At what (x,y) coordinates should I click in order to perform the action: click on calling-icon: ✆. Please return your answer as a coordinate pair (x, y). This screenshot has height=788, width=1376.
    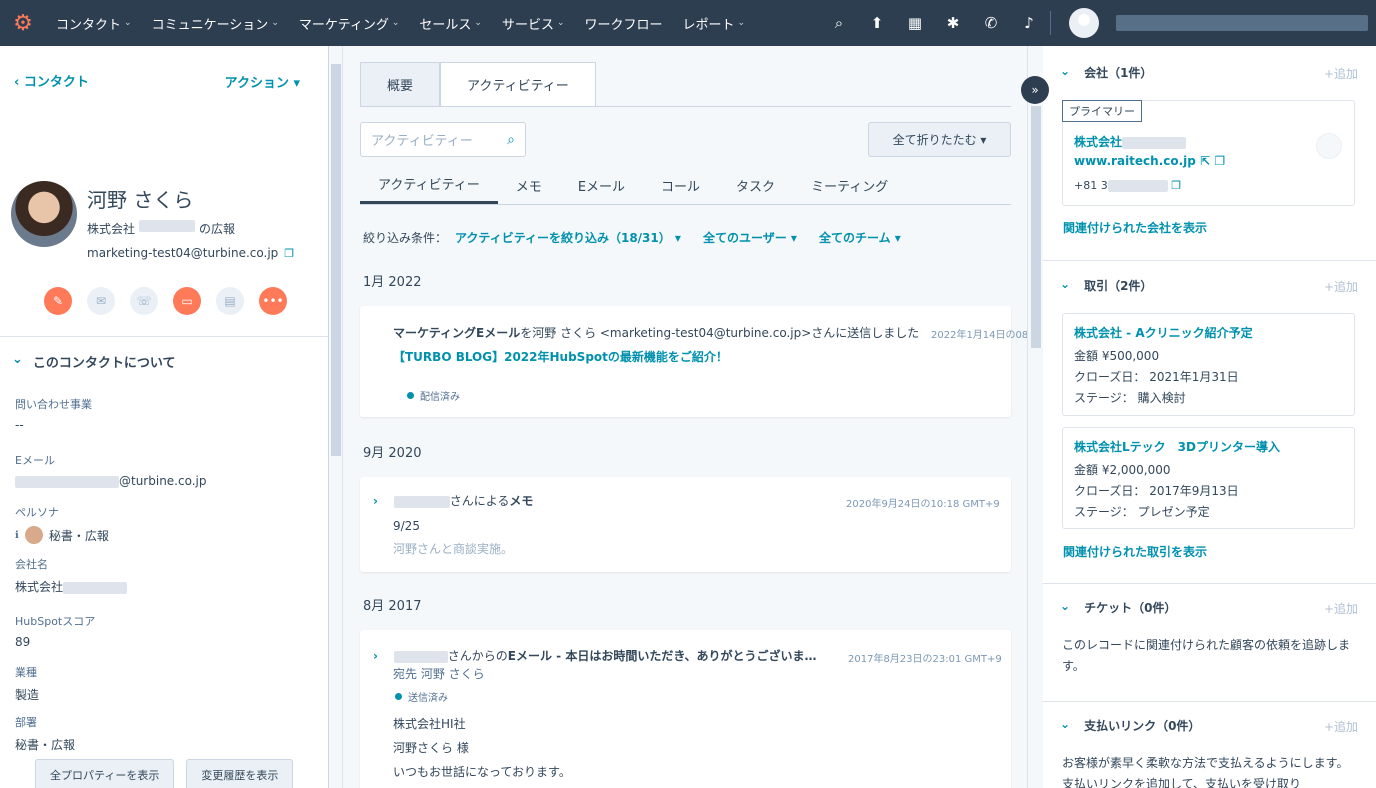
    Looking at the image, I should click on (991, 23).